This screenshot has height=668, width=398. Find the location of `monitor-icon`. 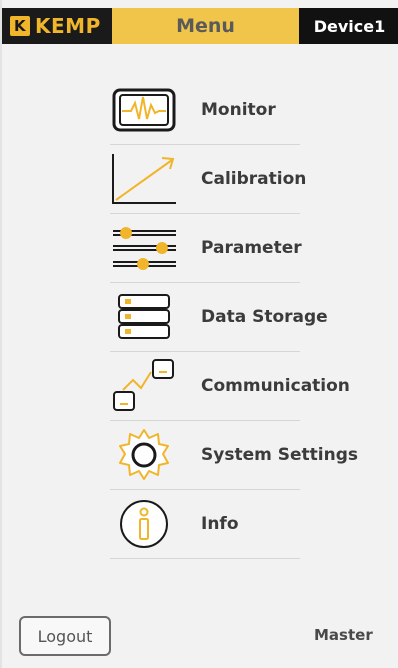

monitor-icon is located at coordinates (144, 110).